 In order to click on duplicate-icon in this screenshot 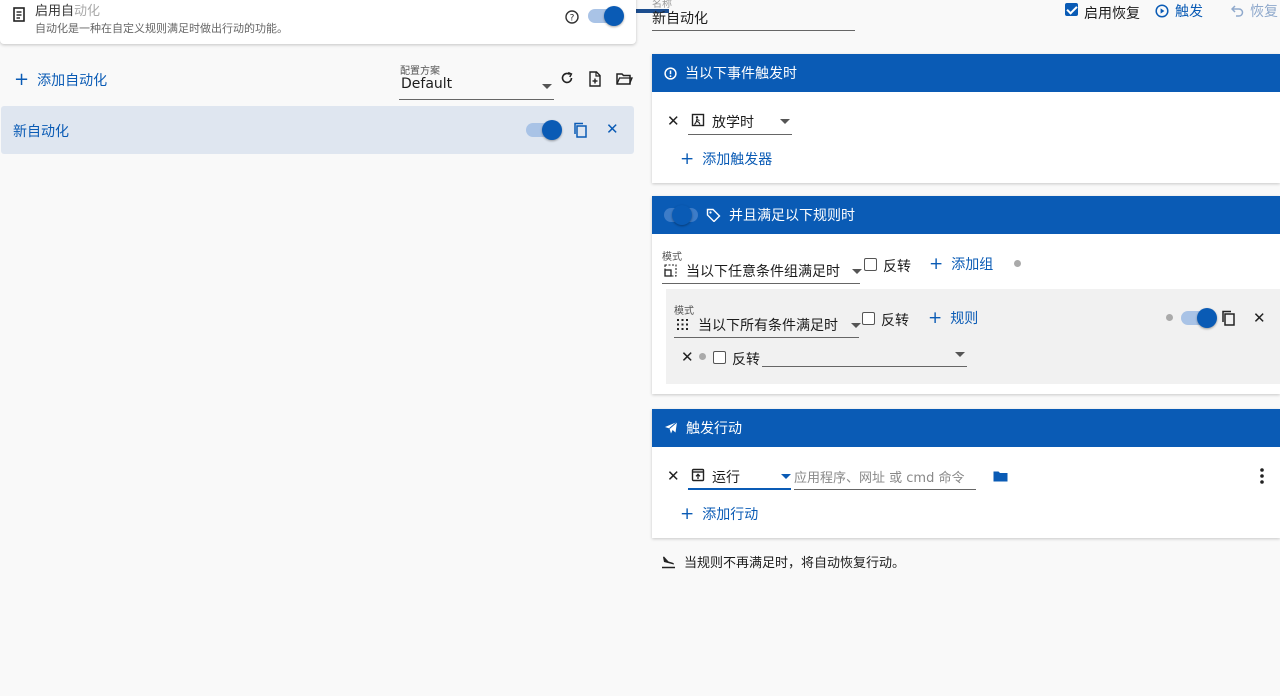, I will do `click(580, 130)`.